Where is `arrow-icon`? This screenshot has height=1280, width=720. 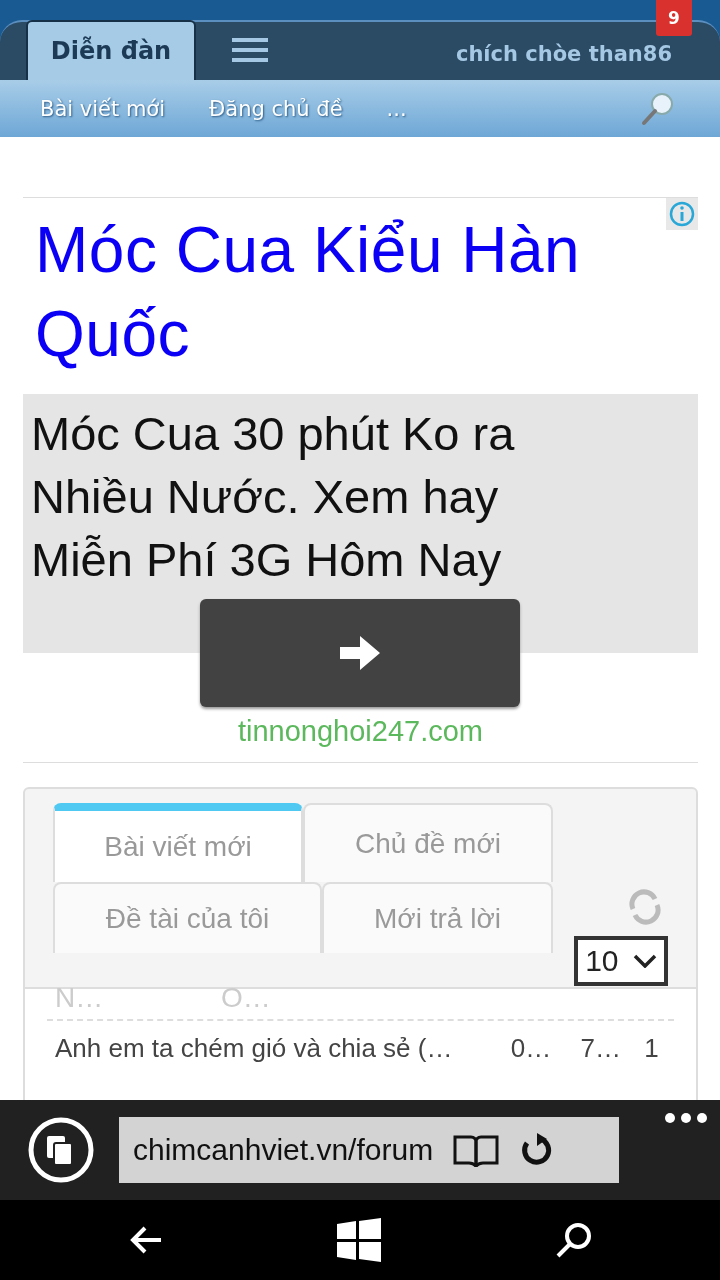
arrow-icon is located at coordinates (360, 653).